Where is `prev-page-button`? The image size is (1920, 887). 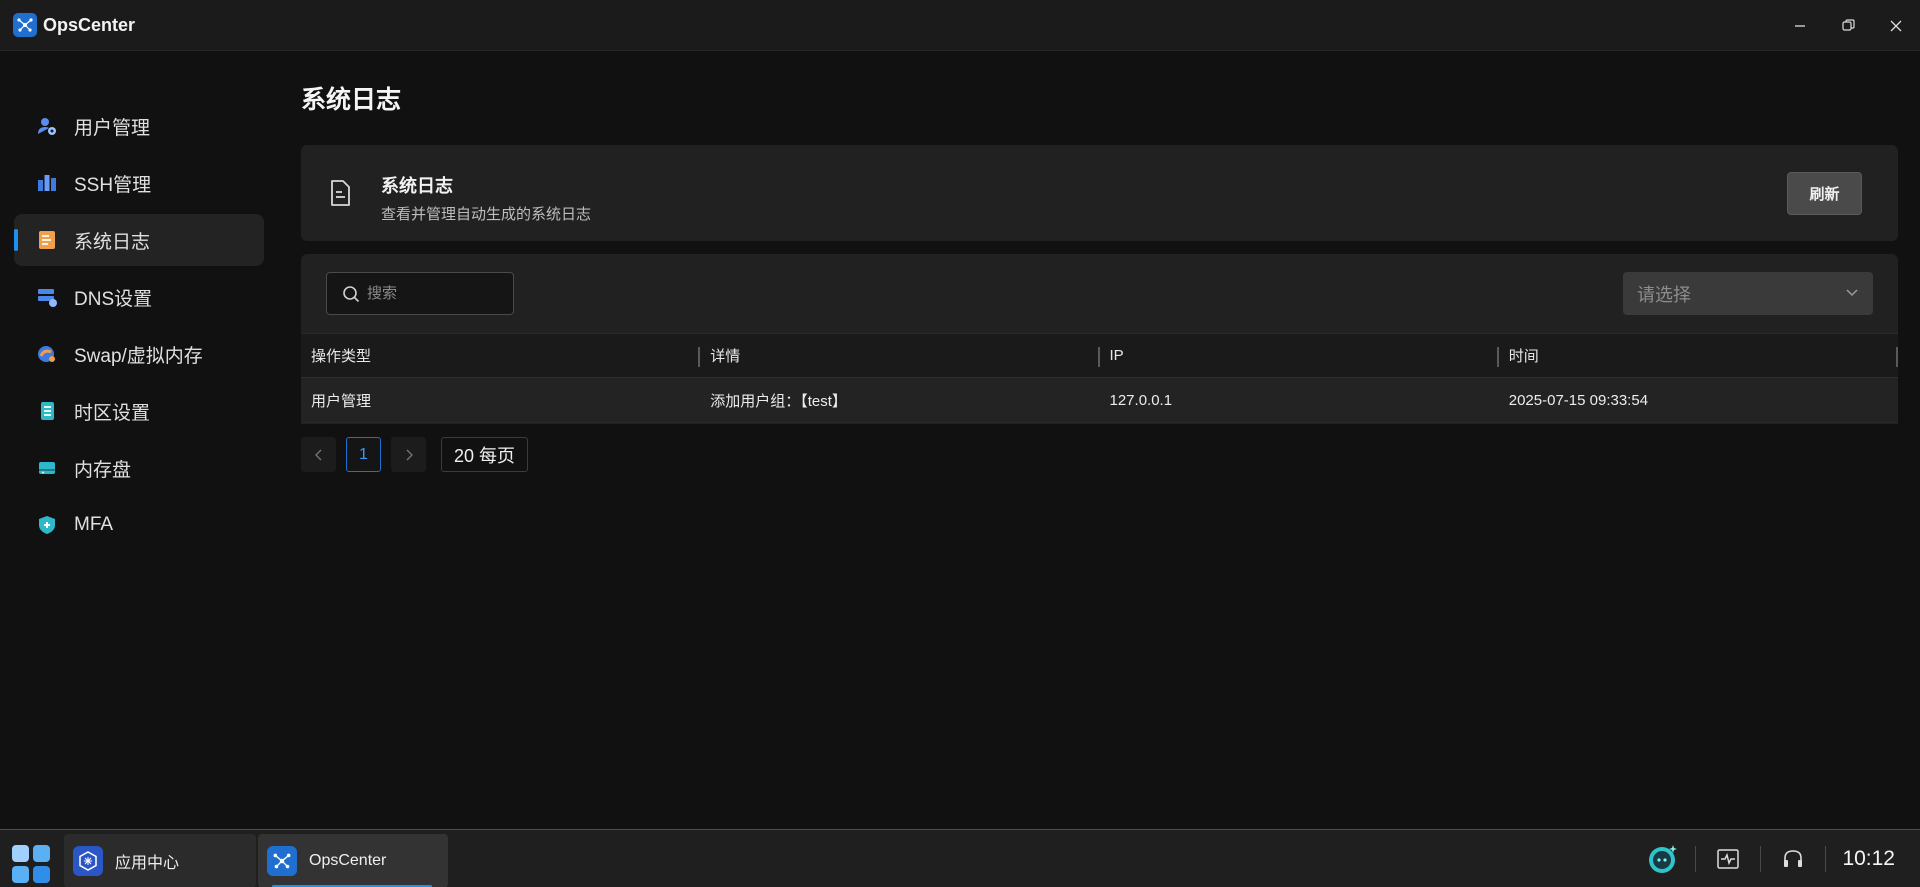 prev-page-button is located at coordinates (318, 454).